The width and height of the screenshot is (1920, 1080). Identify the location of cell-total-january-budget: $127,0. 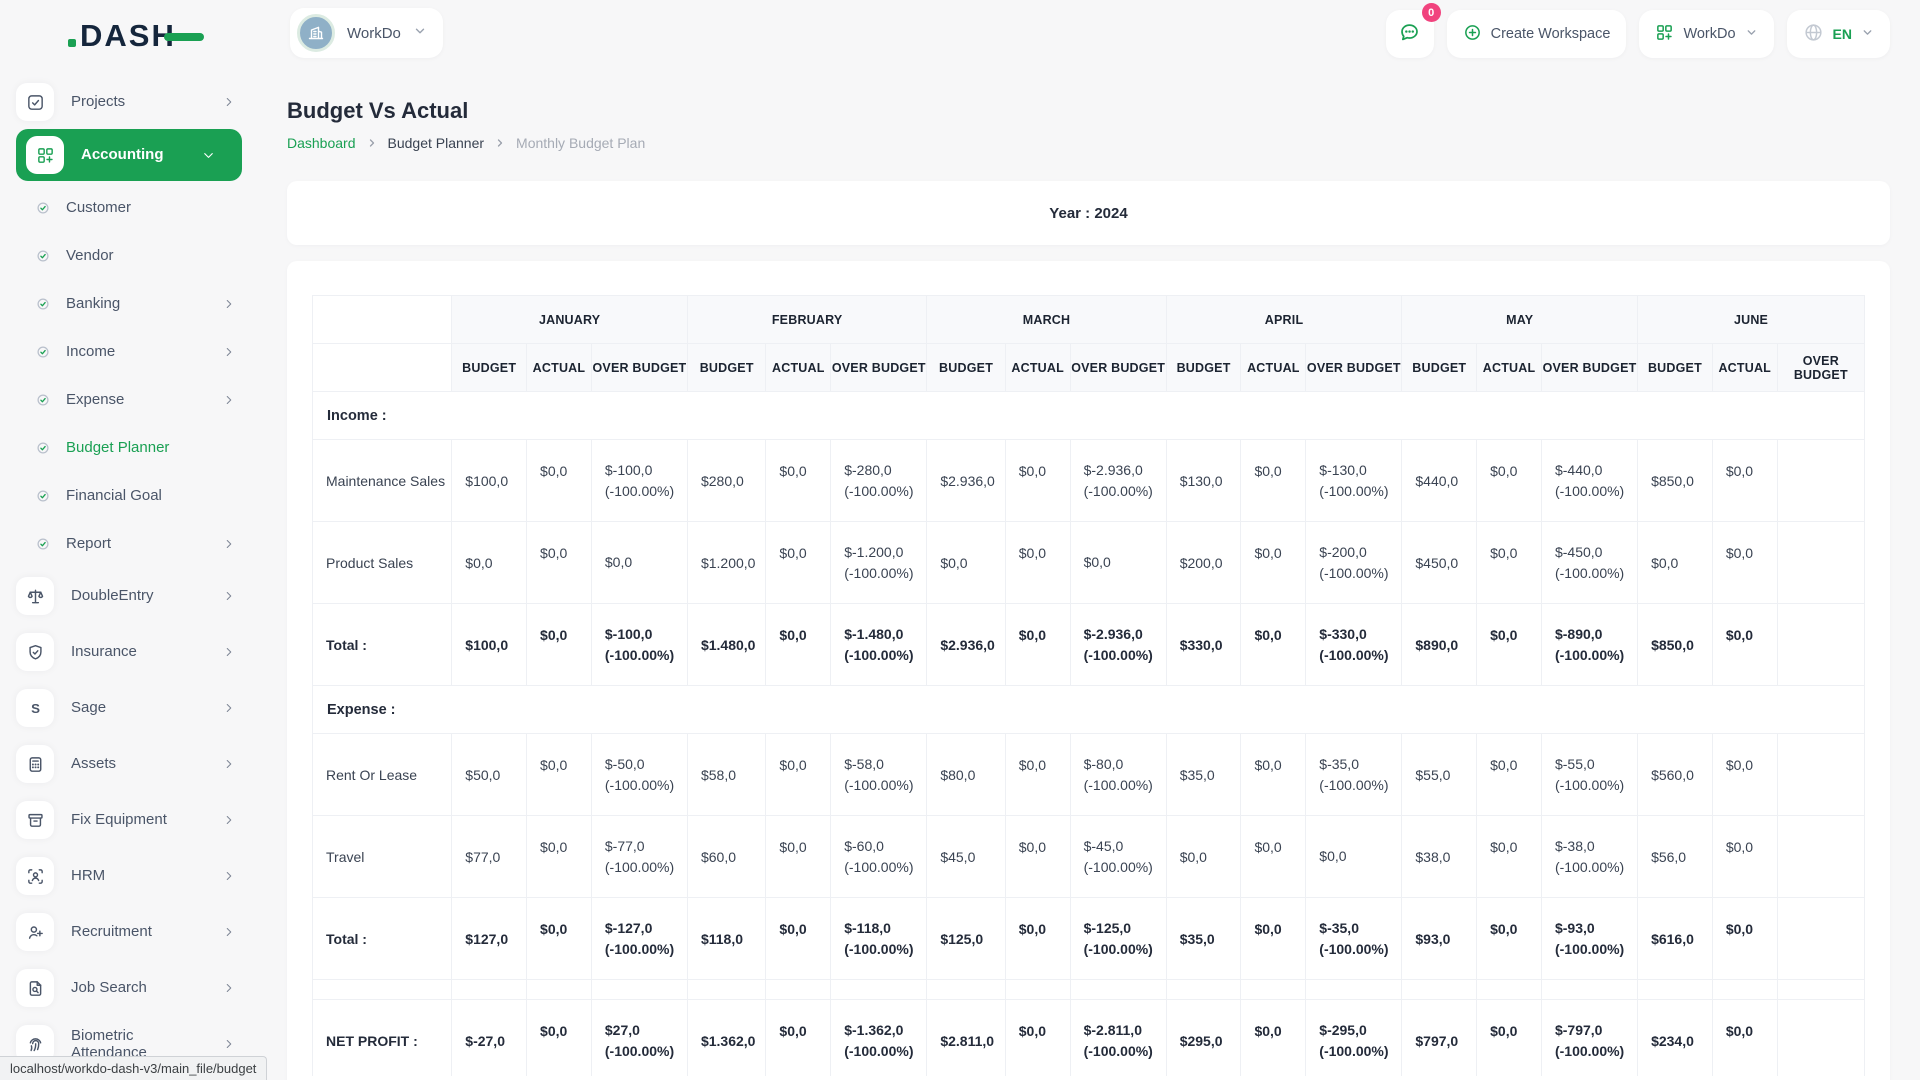
(489, 938).